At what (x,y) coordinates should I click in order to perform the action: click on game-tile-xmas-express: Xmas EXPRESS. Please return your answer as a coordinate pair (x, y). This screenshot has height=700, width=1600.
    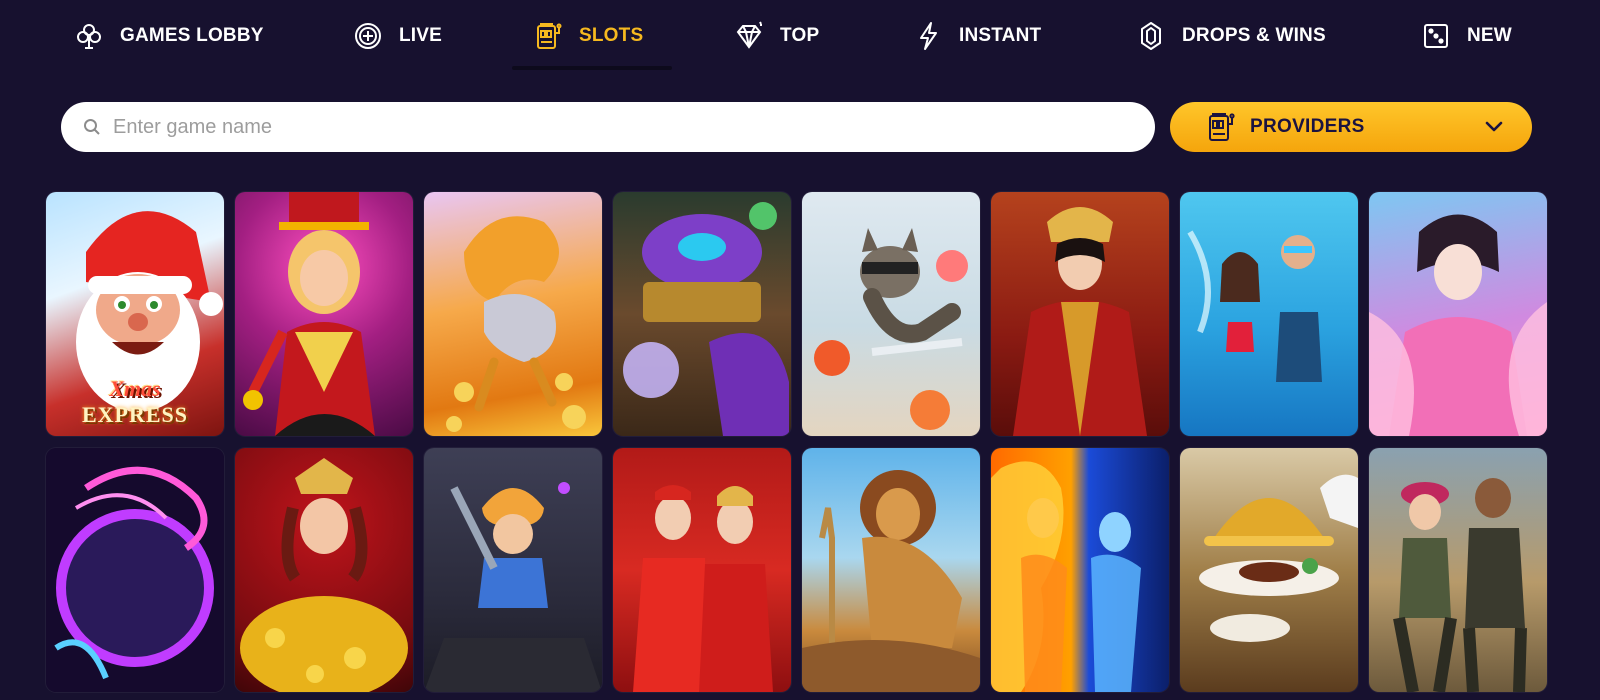
    Looking at the image, I should click on (135, 314).